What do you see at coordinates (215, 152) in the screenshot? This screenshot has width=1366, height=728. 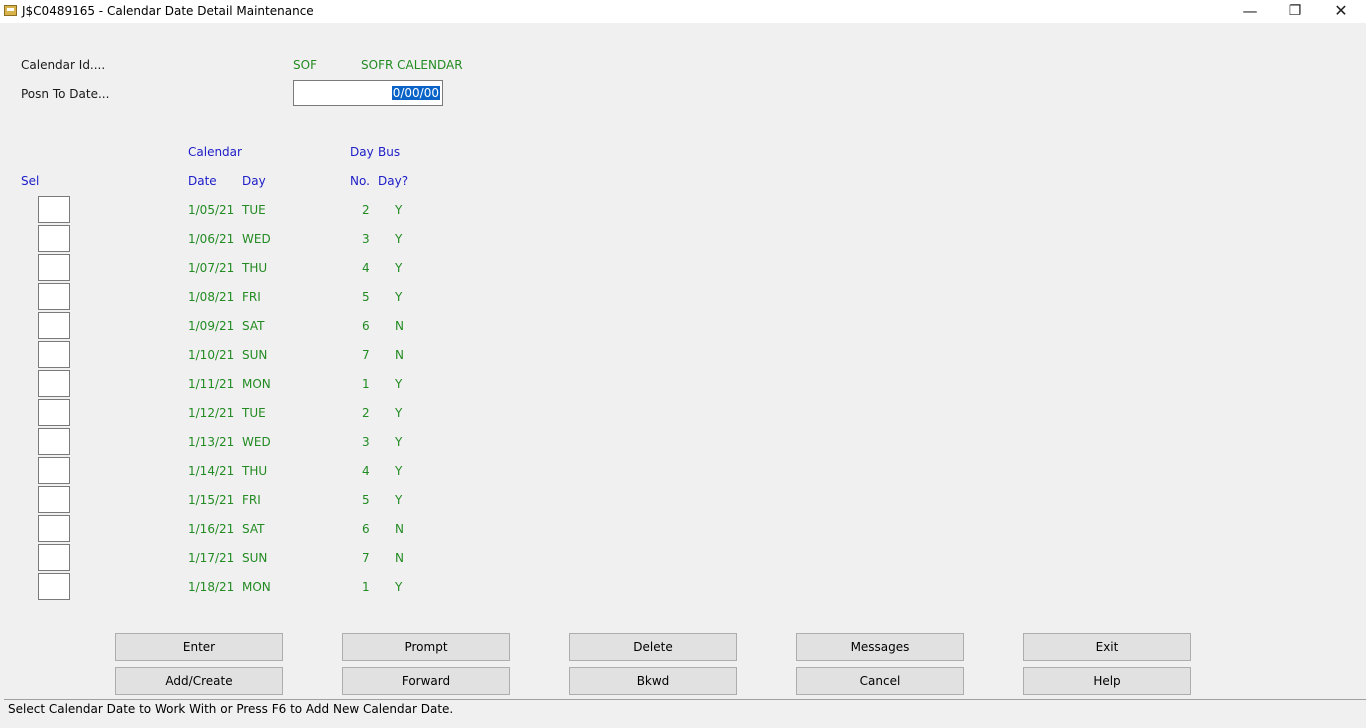 I see `col-calendar-header: Calendar` at bounding box center [215, 152].